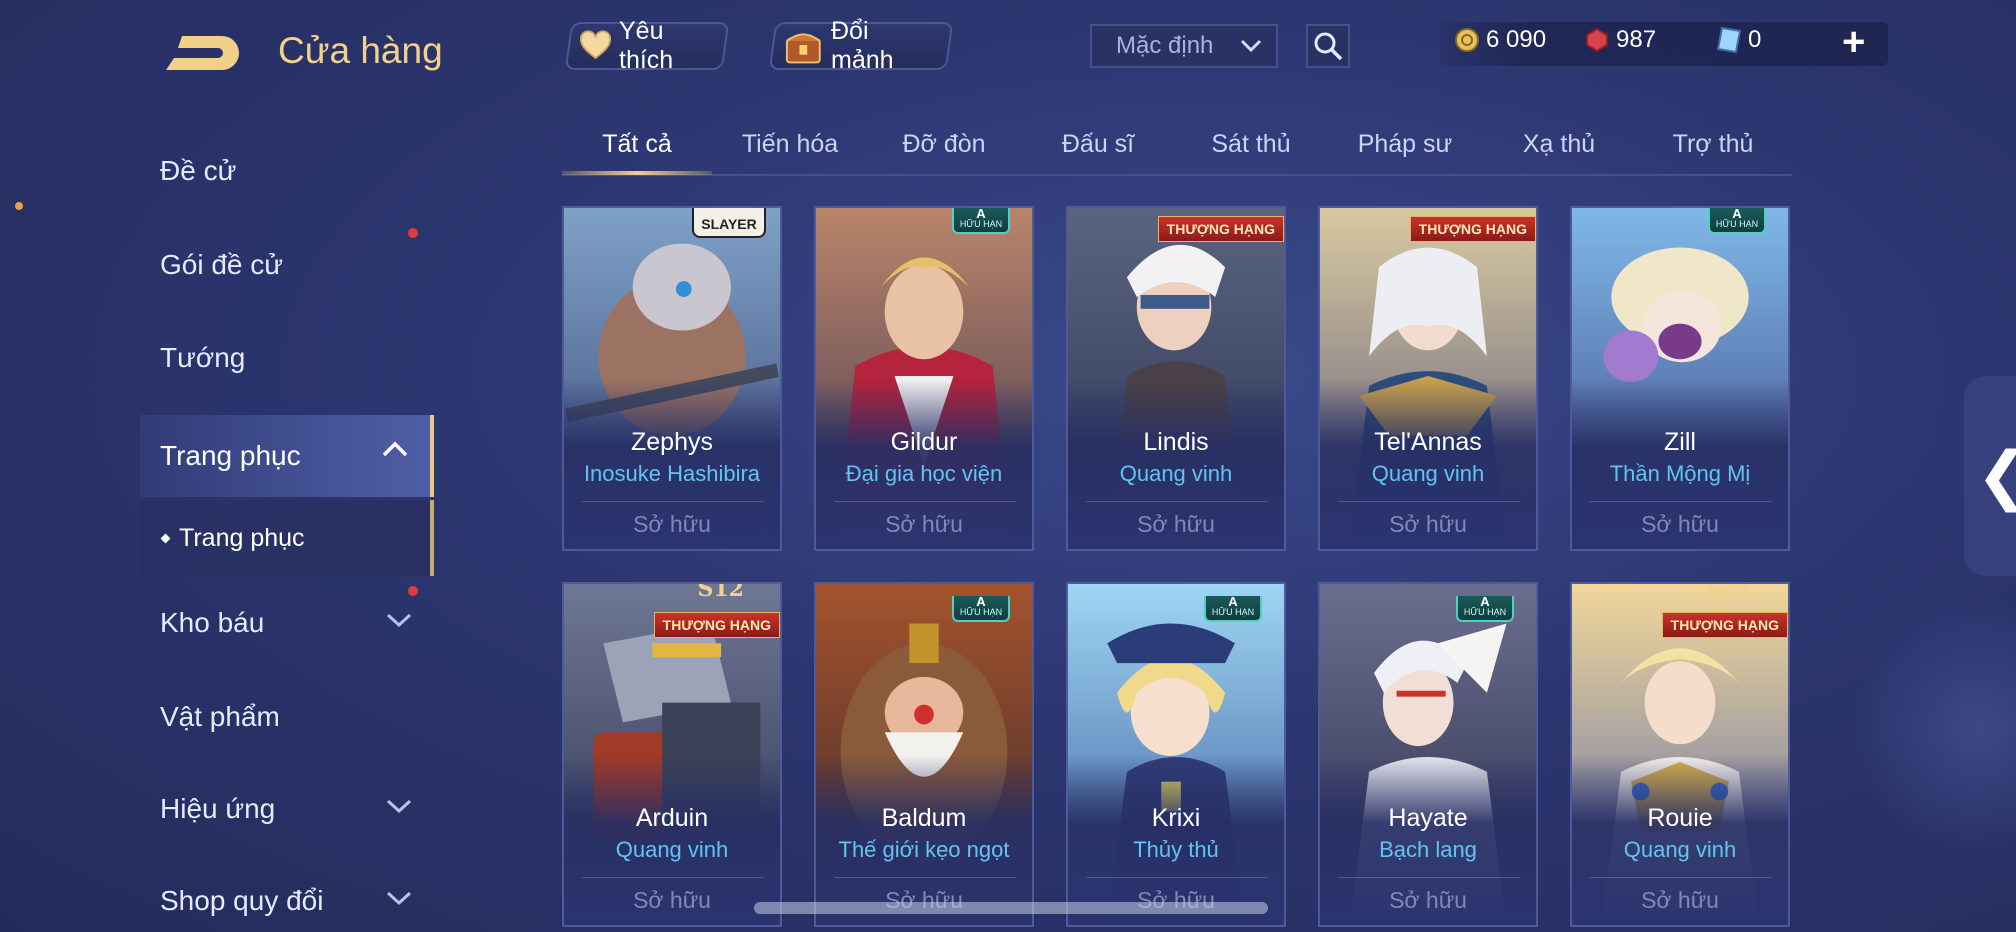 The height and width of the screenshot is (932, 2016). I want to click on add-currency-button: +, so click(1853, 42).